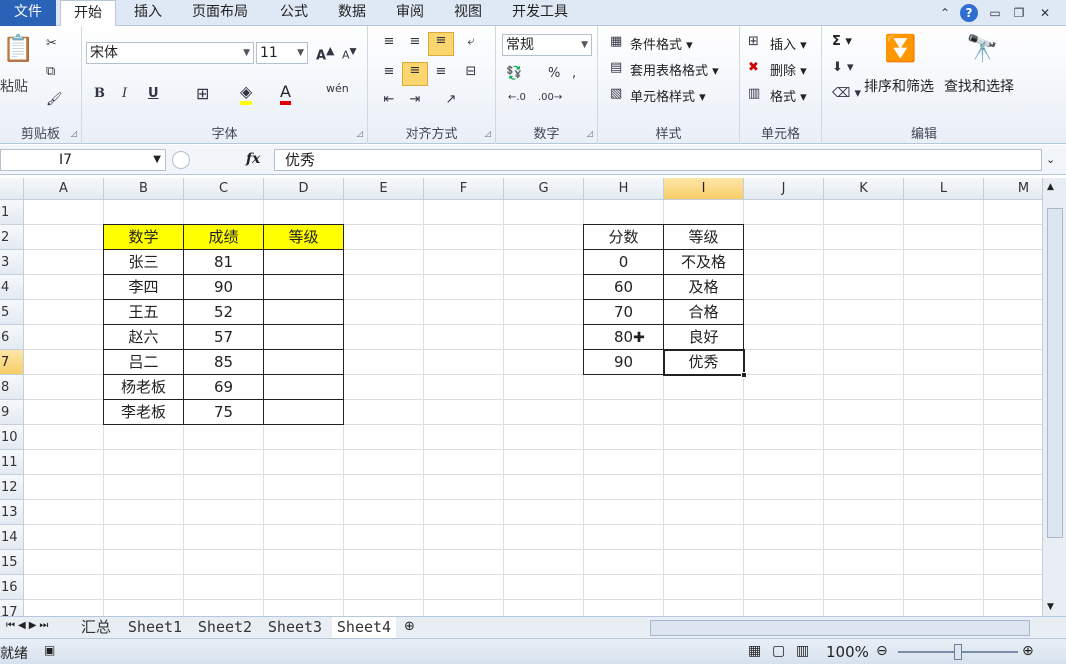 The height and width of the screenshot is (664, 1066). What do you see at coordinates (96, 627) in the screenshot?
I see `sheet-tab-summary: 汇总` at bounding box center [96, 627].